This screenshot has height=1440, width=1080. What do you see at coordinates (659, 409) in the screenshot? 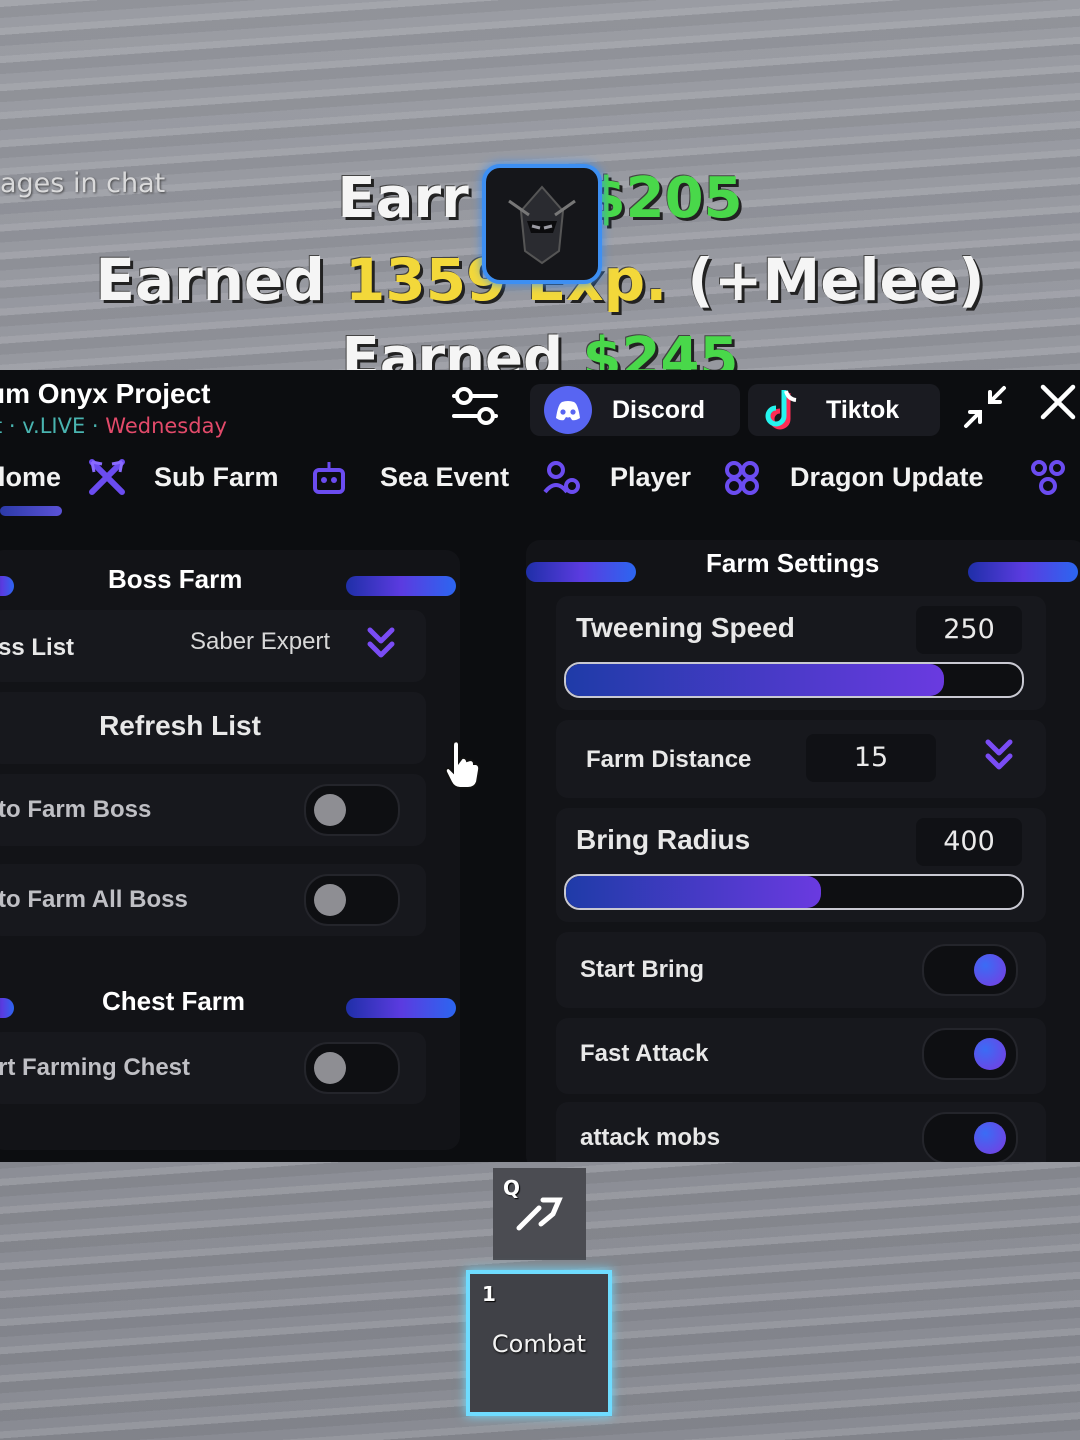
I see `discord-label: Discord` at bounding box center [659, 409].